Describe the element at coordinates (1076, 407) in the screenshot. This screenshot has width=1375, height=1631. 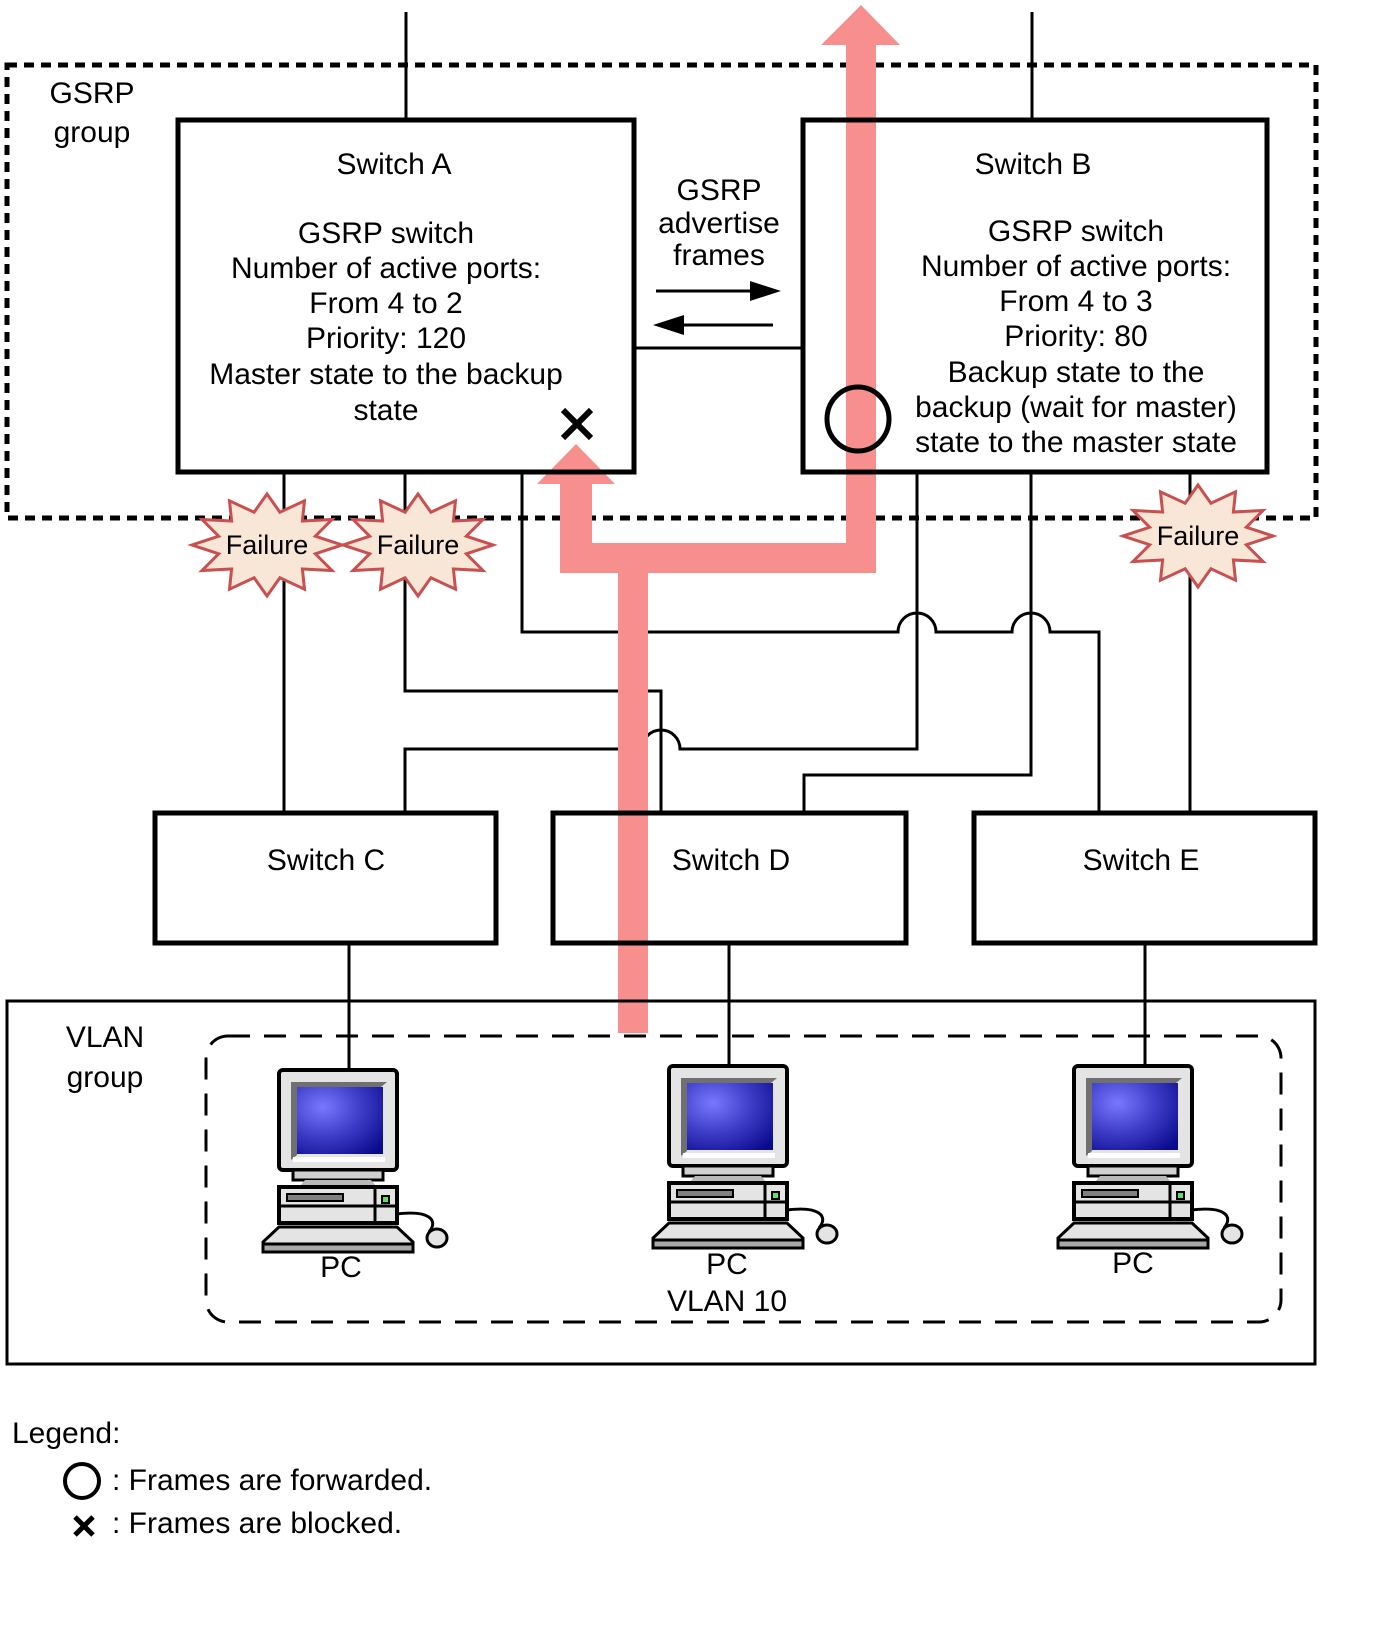
I see `switch-b-line-6: backup (wait for master)` at that location.